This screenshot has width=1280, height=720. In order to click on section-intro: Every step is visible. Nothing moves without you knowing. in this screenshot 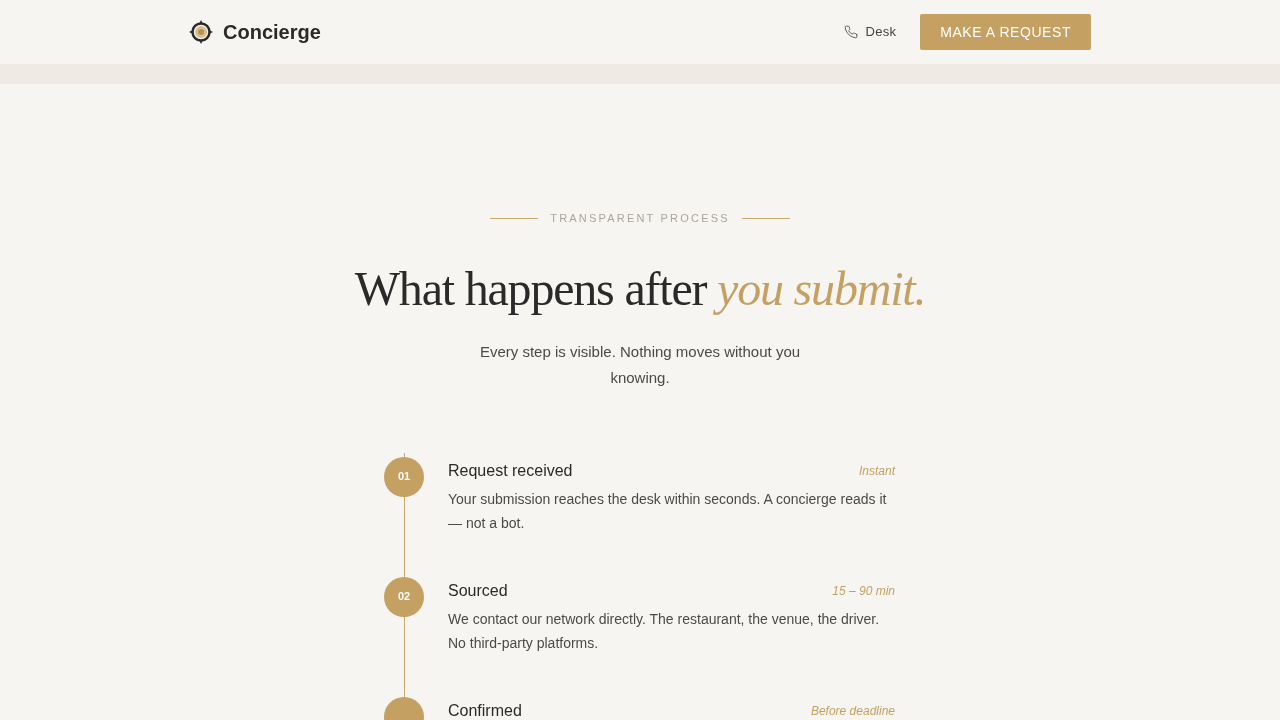, I will do `click(640, 364)`.